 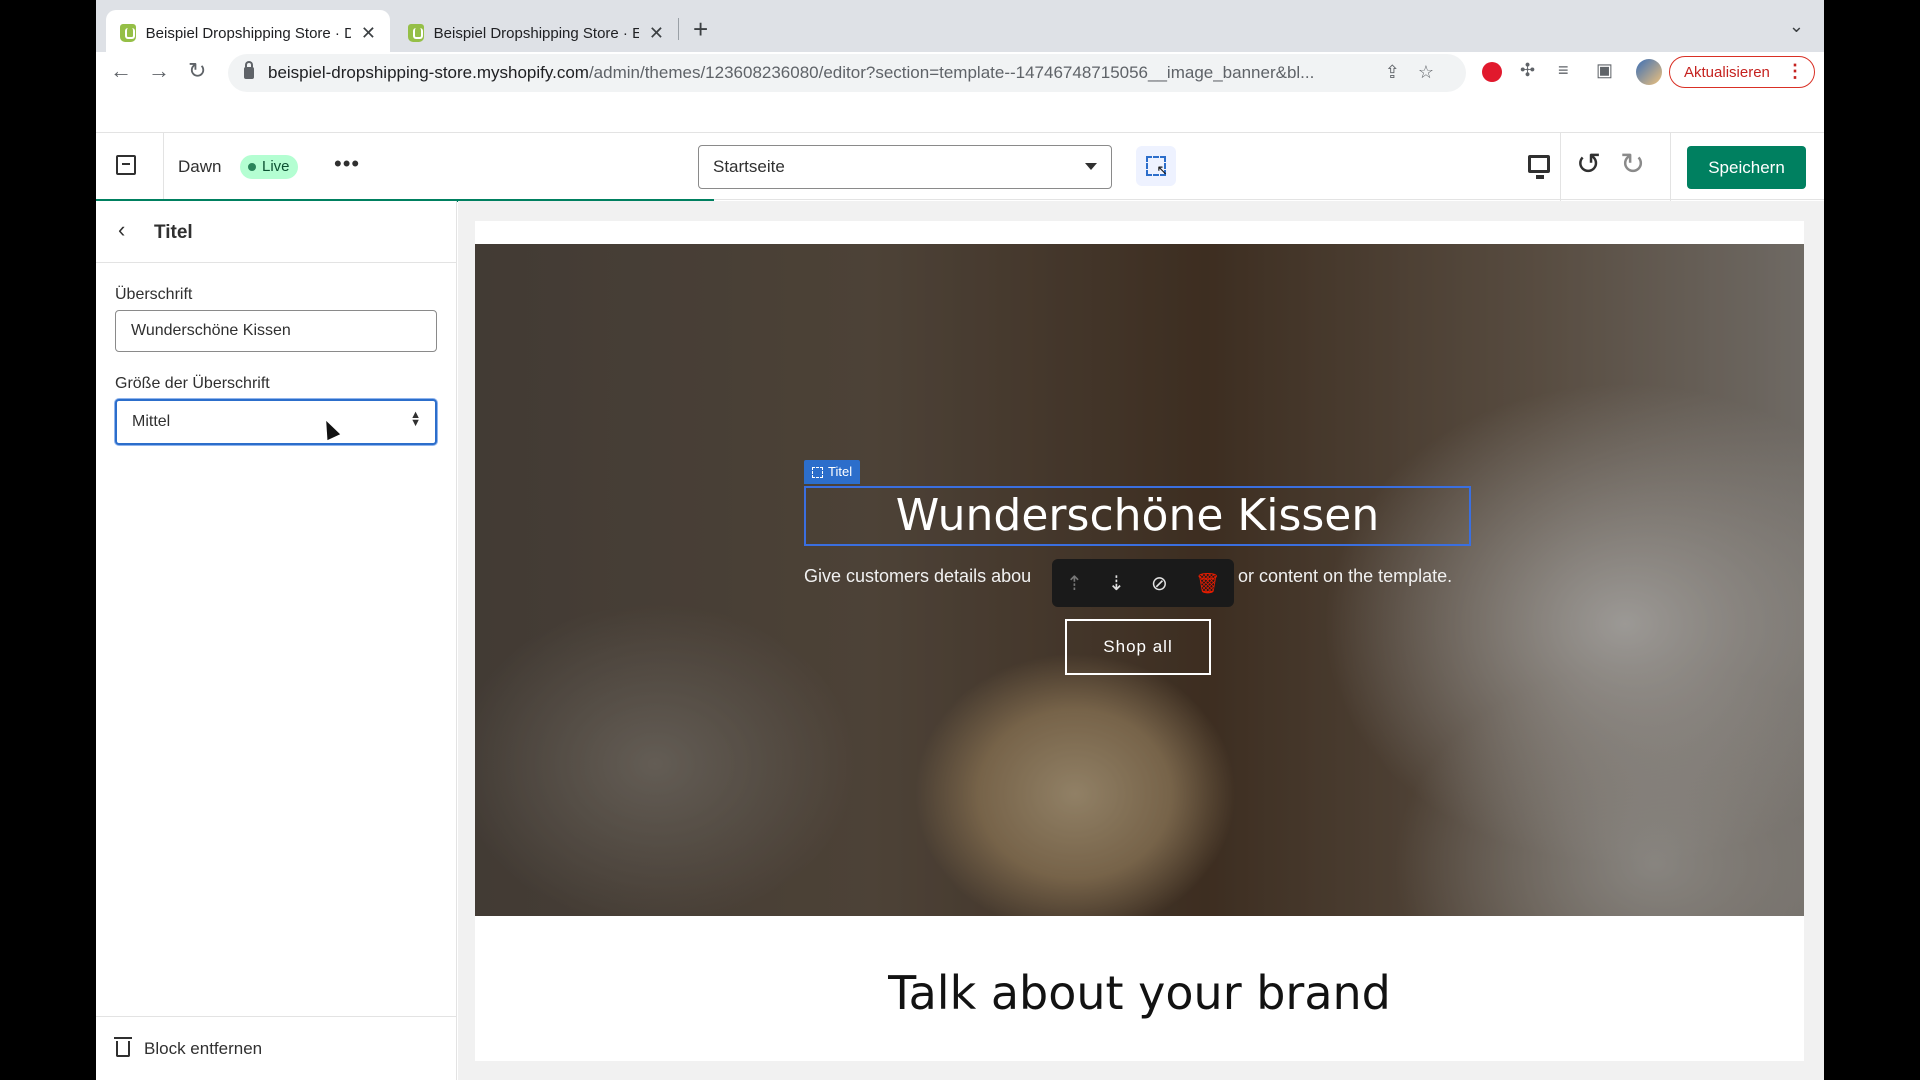 I want to click on editor-topbar: Dawn Live ••• Startseite ↺ ↻ Speichern, so click(x=960, y=167).